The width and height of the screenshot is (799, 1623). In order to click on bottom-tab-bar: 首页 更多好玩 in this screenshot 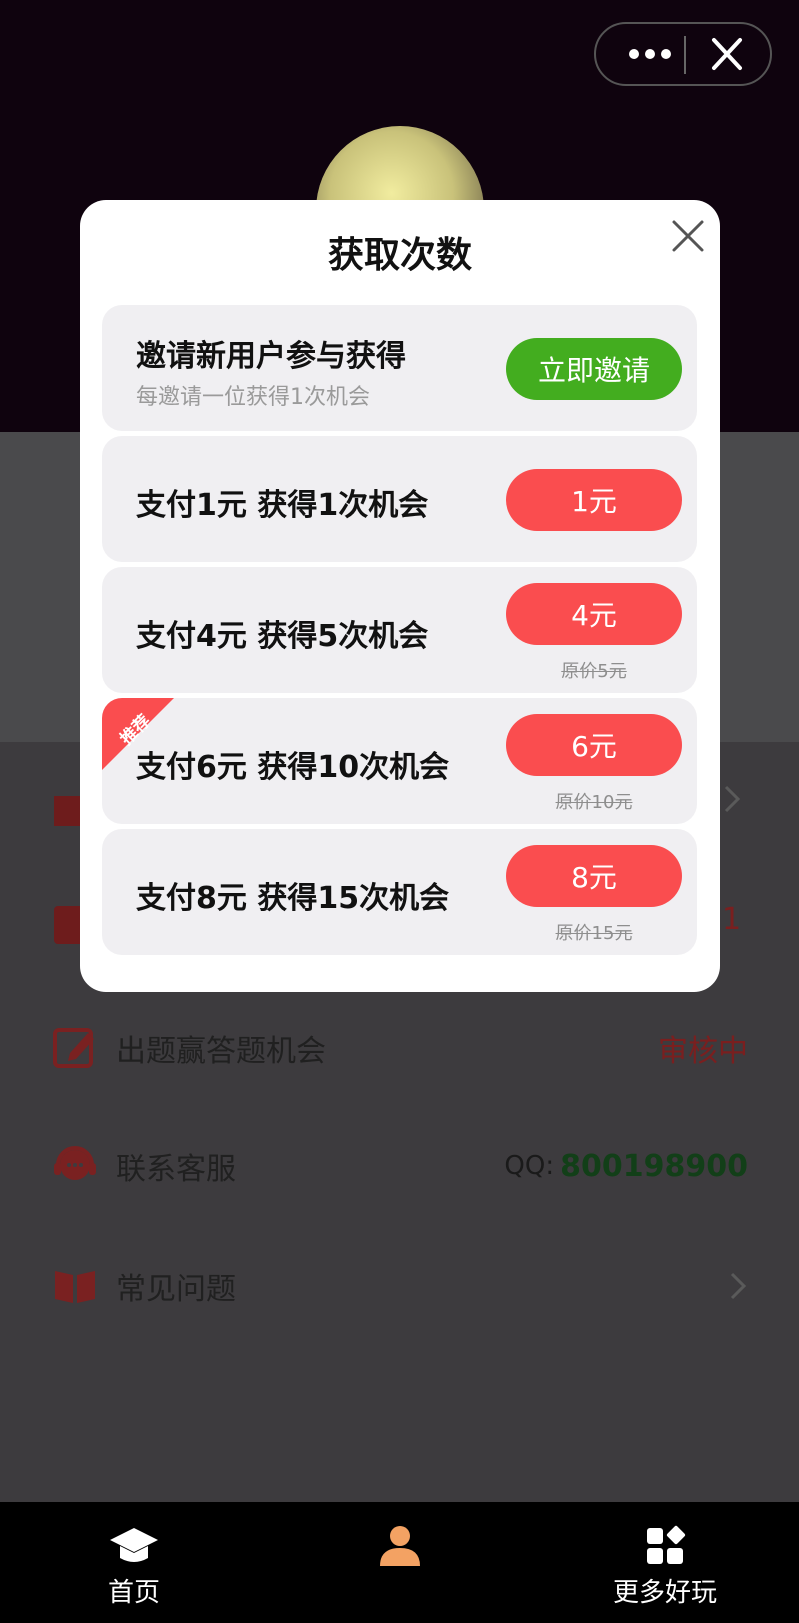, I will do `click(399, 1562)`.